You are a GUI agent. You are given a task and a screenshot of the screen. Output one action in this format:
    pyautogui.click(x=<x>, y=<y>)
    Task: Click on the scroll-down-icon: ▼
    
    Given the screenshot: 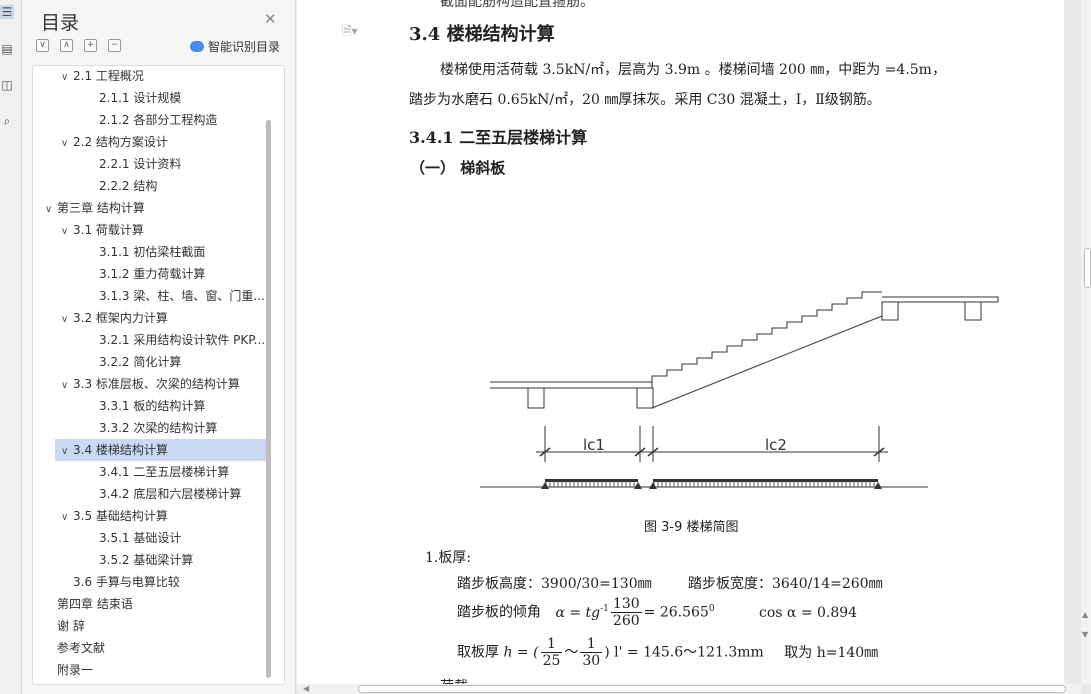 What is the action you would take?
    pyautogui.click(x=1085, y=634)
    